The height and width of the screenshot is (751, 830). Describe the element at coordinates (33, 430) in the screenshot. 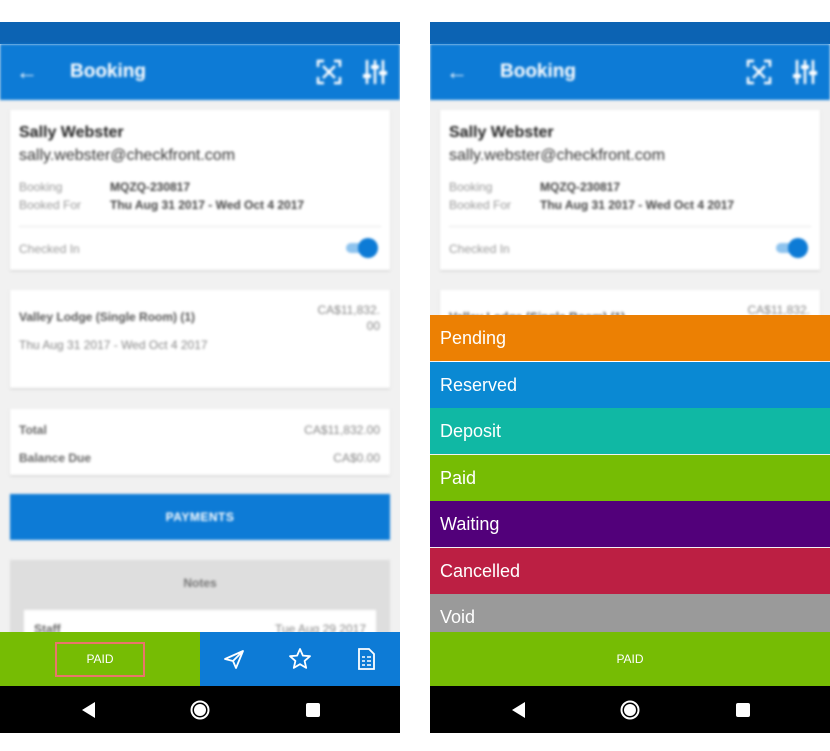

I see `total-label: Total` at that location.